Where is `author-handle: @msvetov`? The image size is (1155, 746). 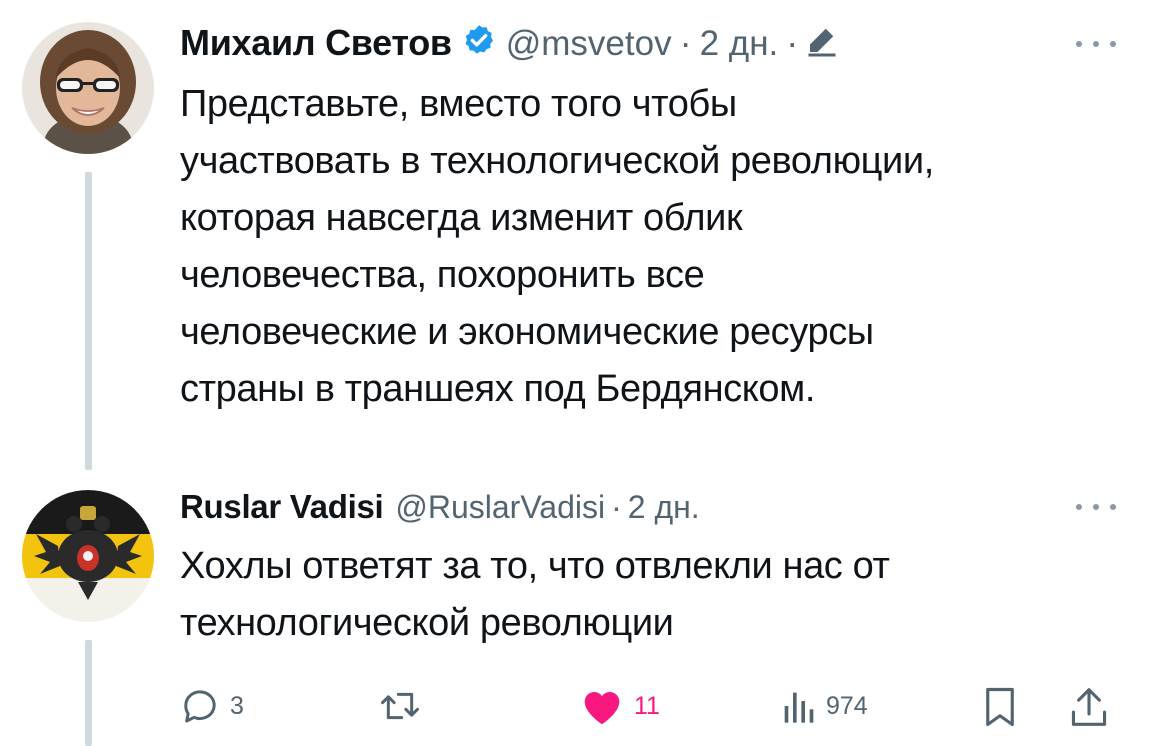 author-handle: @msvetov is located at coordinates (589, 44).